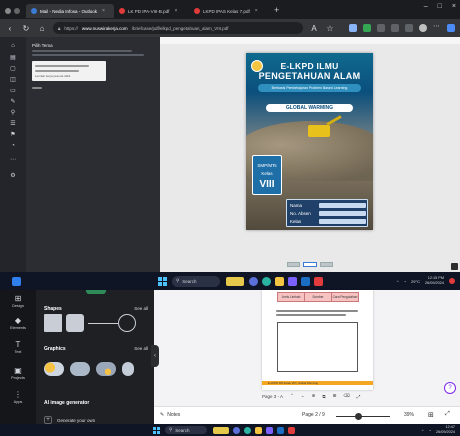 The height and width of the screenshot is (436, 460). I want to click on zoom-level: 39%, so click(409, 415).